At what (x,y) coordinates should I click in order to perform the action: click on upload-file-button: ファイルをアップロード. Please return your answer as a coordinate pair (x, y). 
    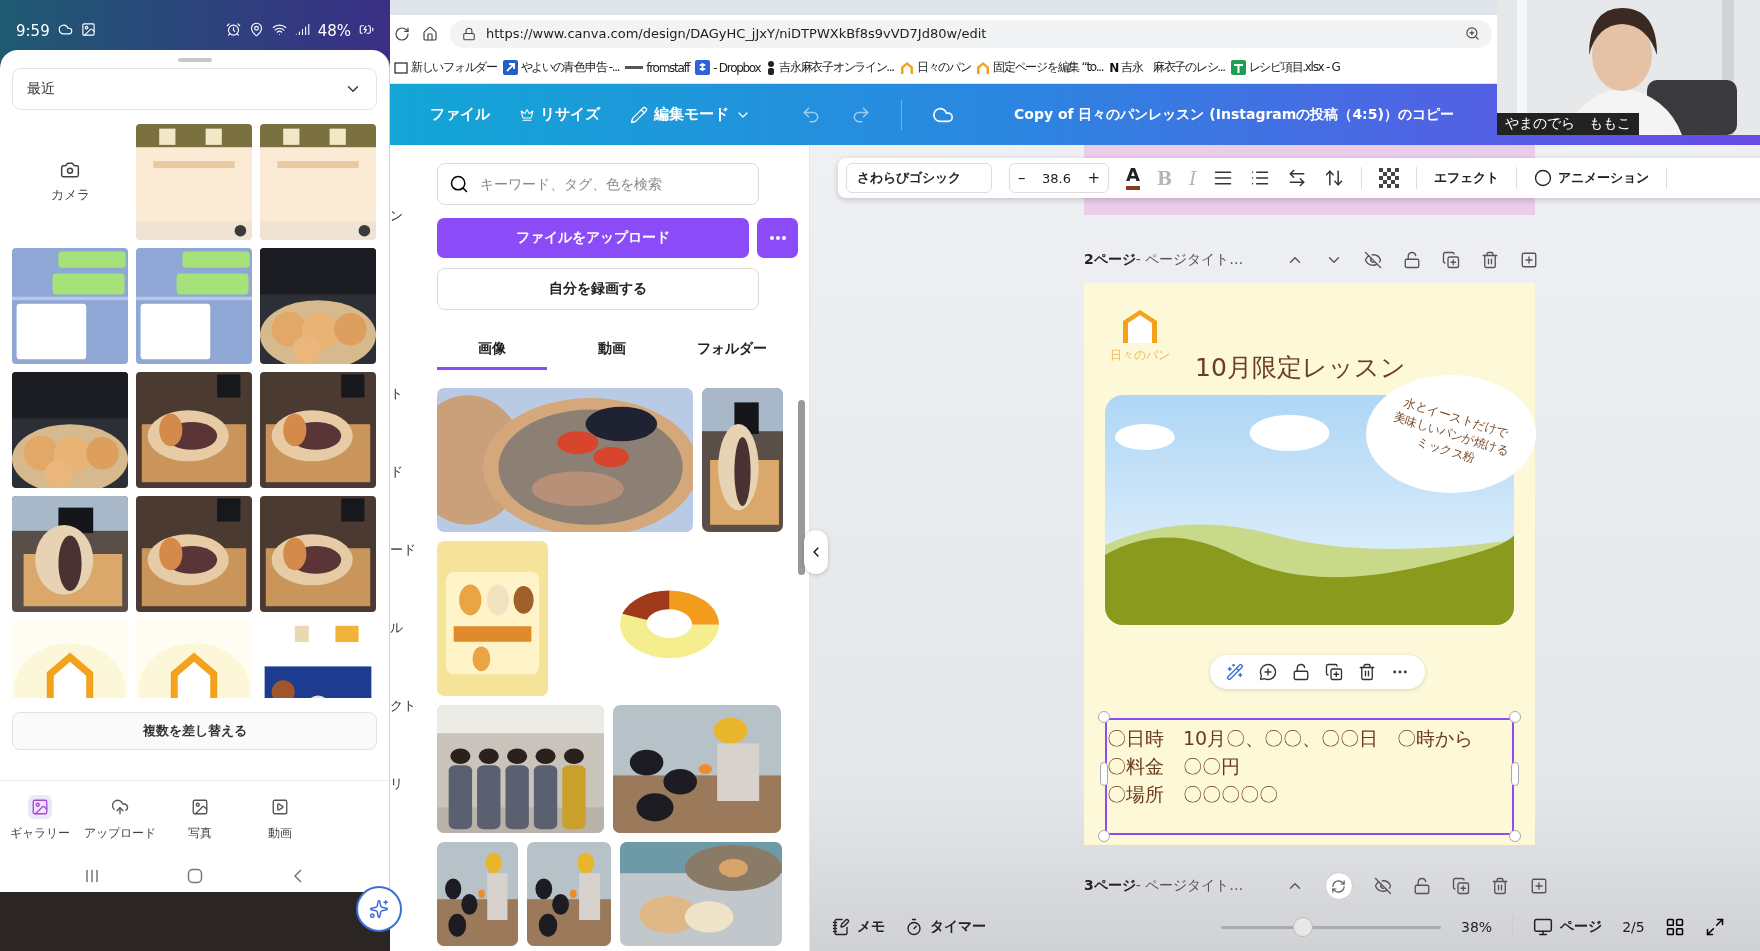
    Looking at the image, I should click on (593, 238).